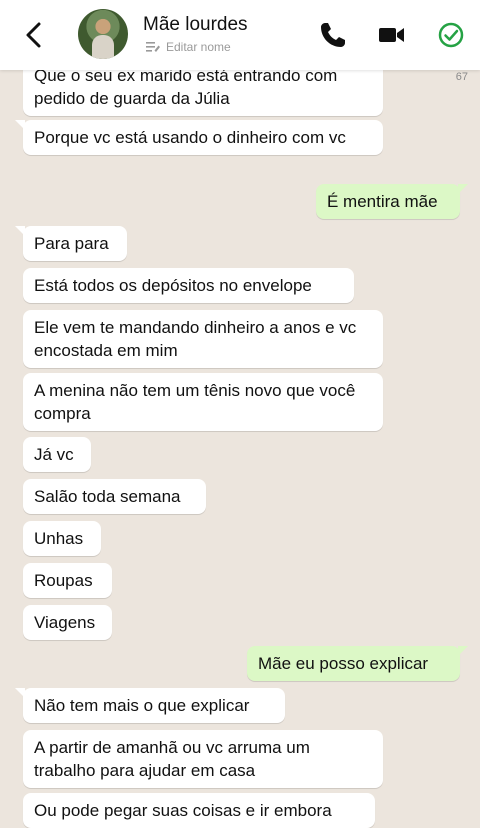 The image size is (480, 828). What do you see at coordinates (198, 47) in the screenshot?
I see `subtitle-text: Editar nome` at bounding box center [198, 47].